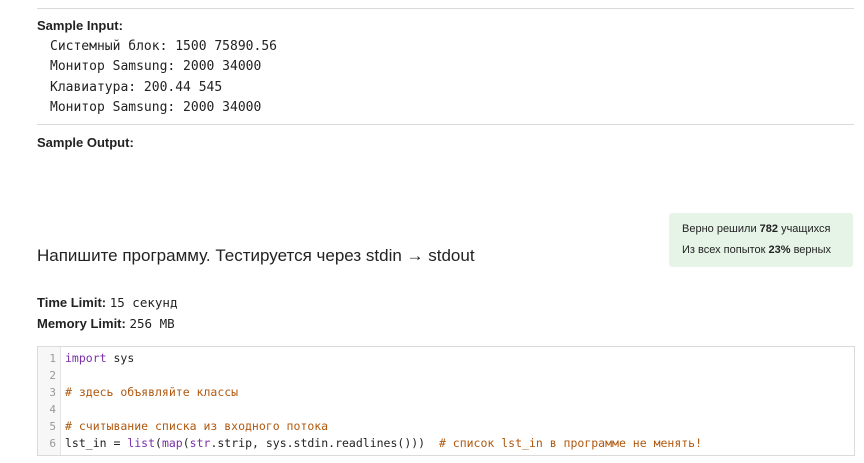 The width and height of the screenshot is (864, 463). Describe the element at coordinates (756, 229) in the screenshot. I see `solved-count-line: Верно решили 782 учащихся` at that location.